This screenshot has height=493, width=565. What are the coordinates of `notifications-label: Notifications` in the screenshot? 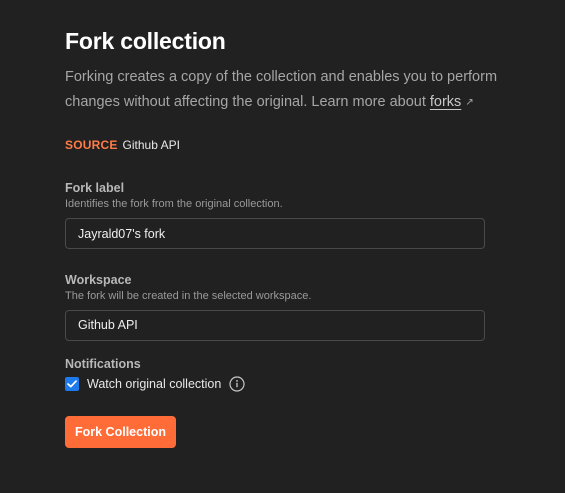 It's located at (103, 364).